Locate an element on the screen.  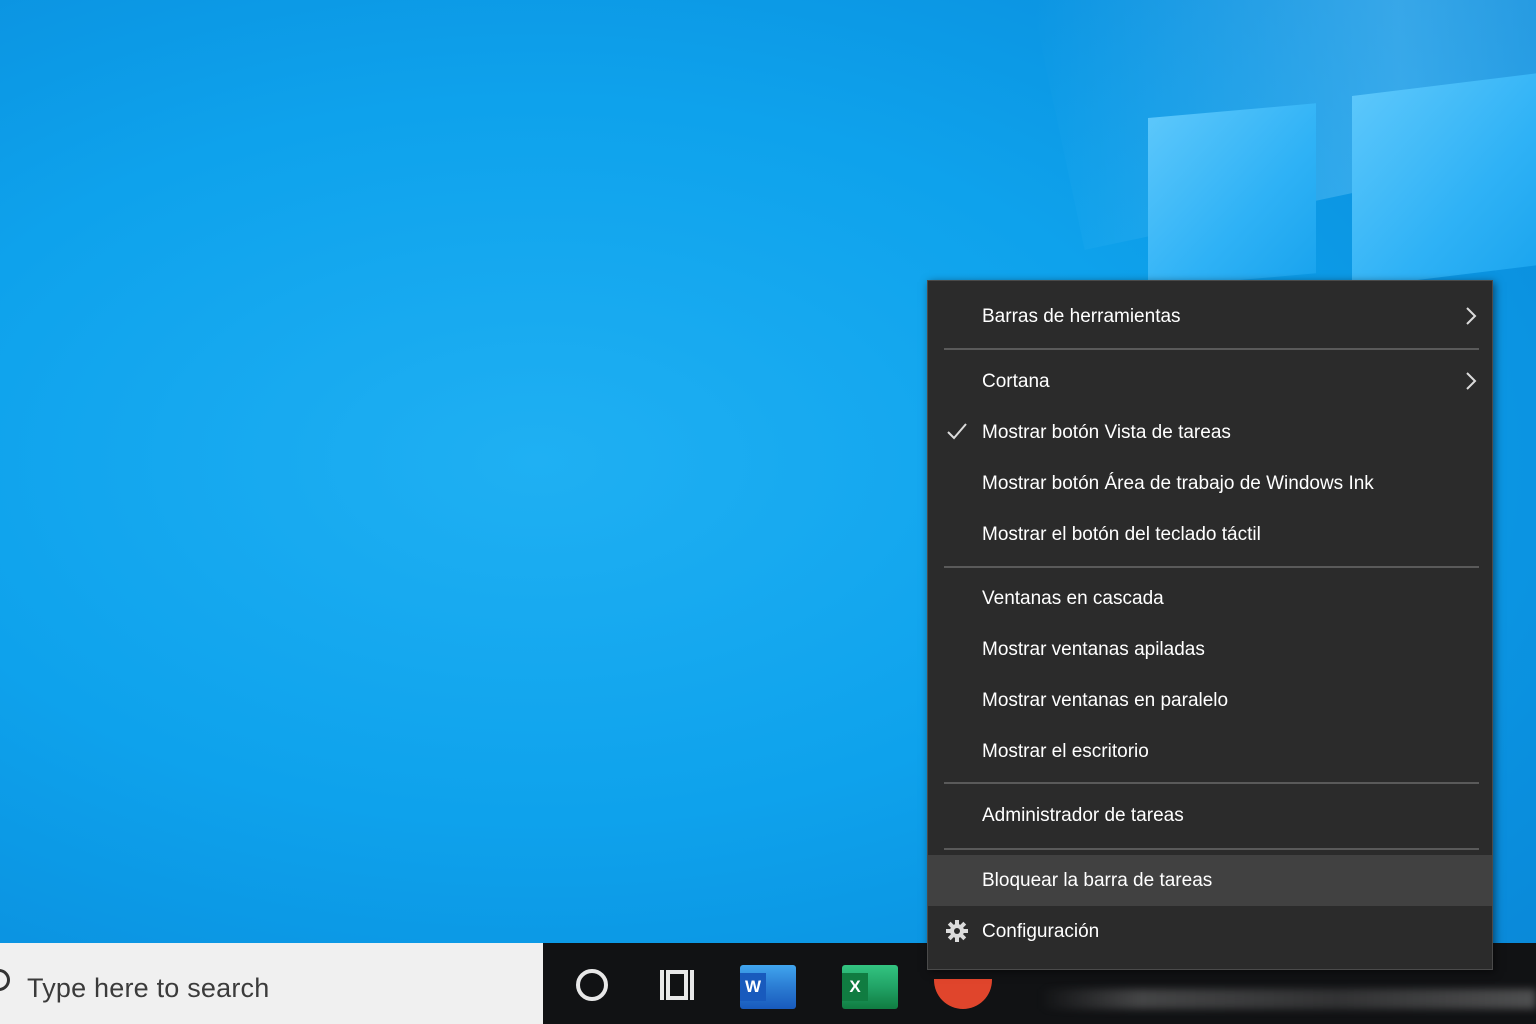
word-app-icon: W is located at coordinates (768, 987).